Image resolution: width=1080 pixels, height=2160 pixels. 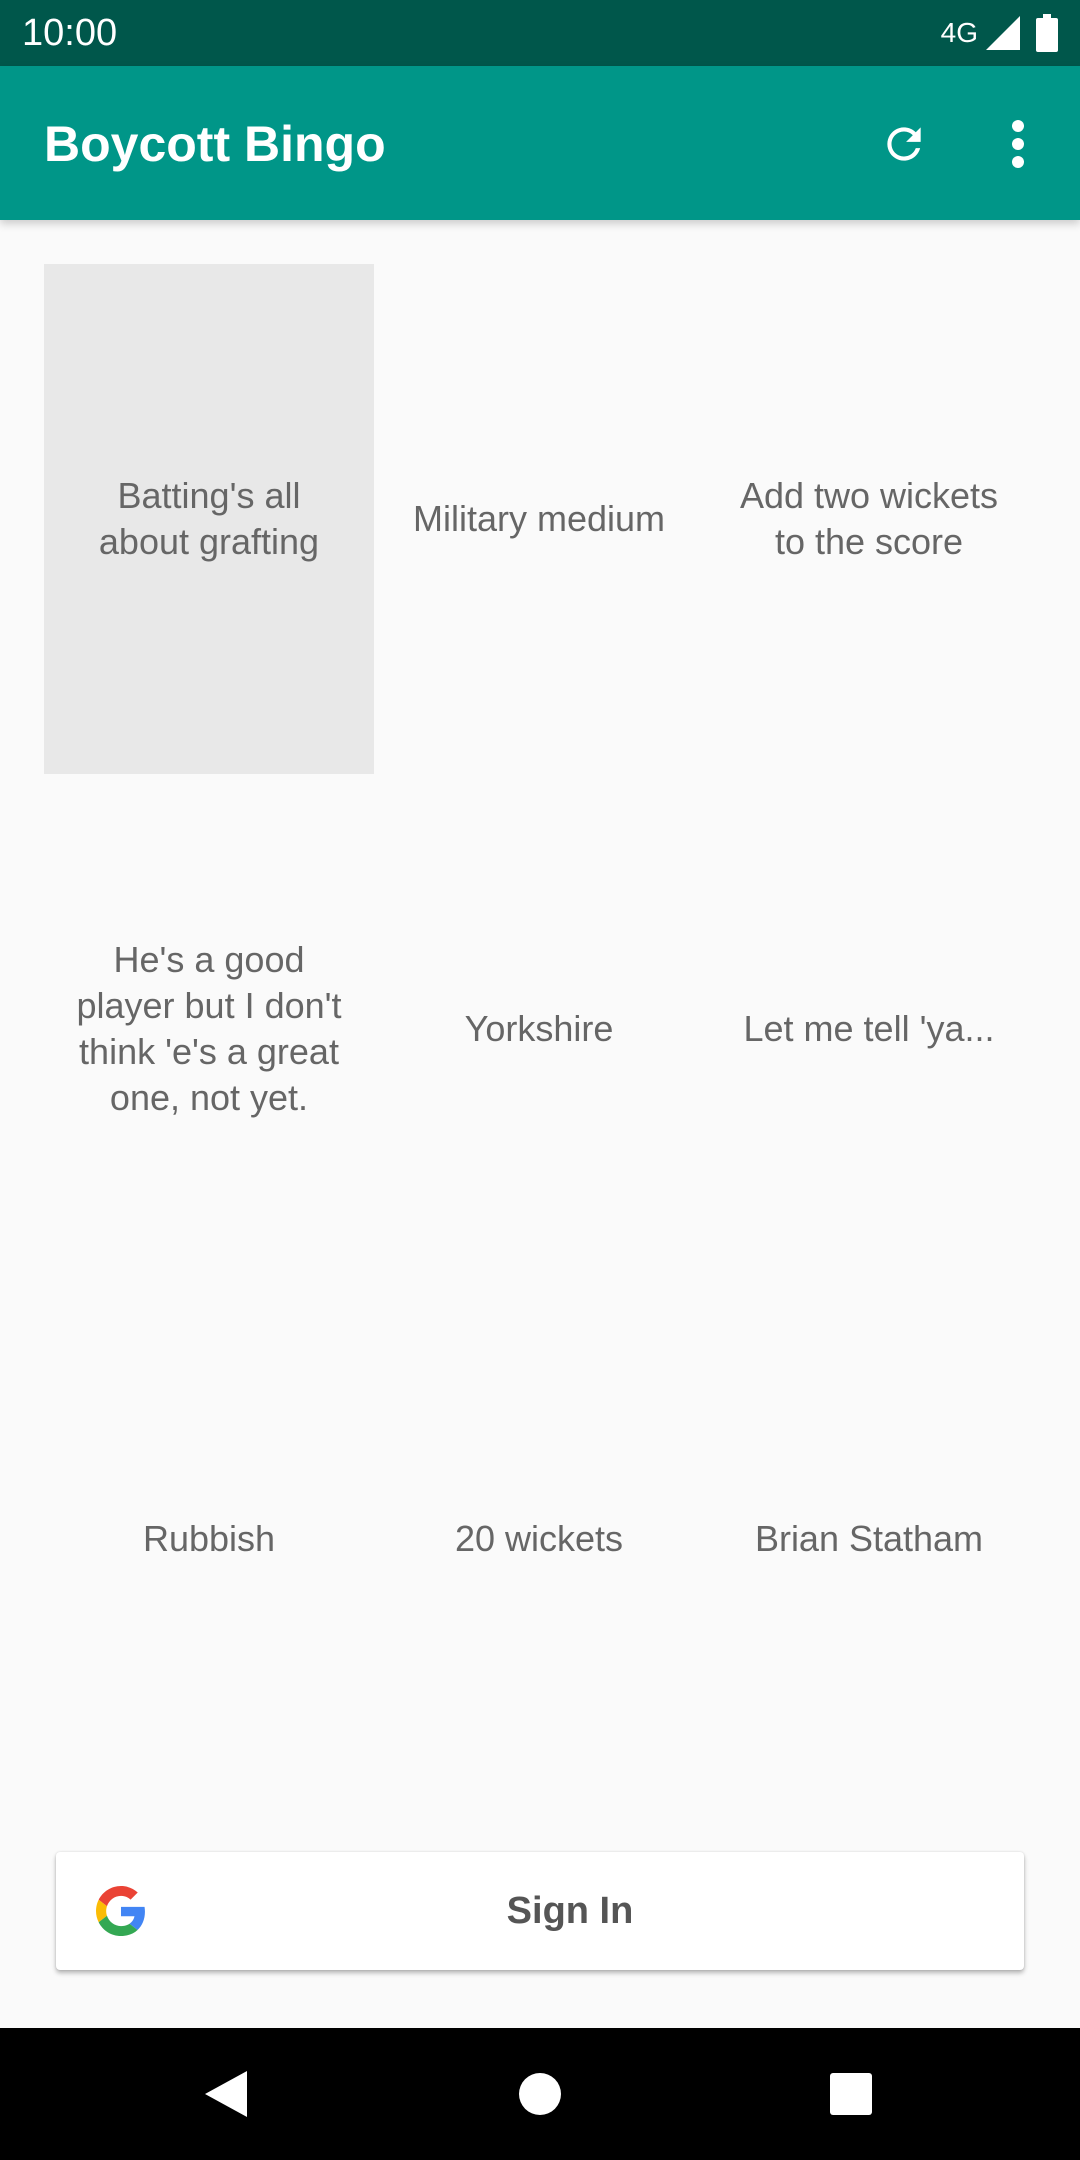 I want to click on bingo-cell-label: Batting's all about grafting, so click(x=209, y=518).